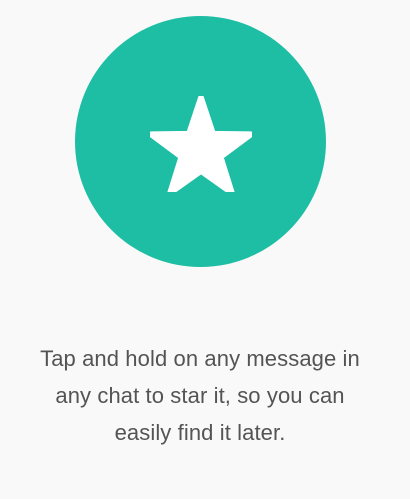 This screenshot has height=499, width=410. I want to click on star-icon, so click(200, 143).